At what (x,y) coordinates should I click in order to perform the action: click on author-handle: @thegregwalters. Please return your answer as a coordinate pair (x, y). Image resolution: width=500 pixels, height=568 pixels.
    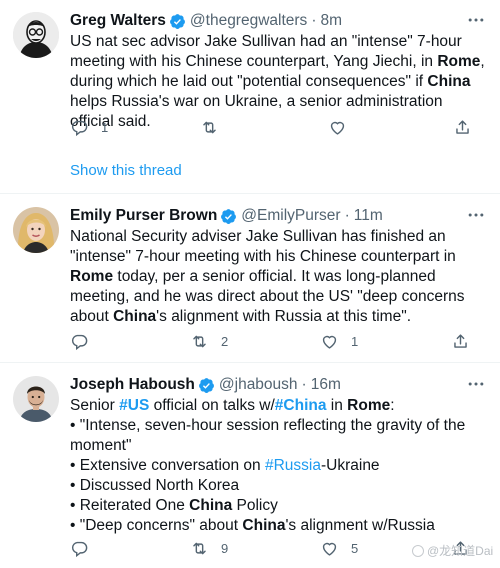
    Looking at the image, I should click on (248, 21).